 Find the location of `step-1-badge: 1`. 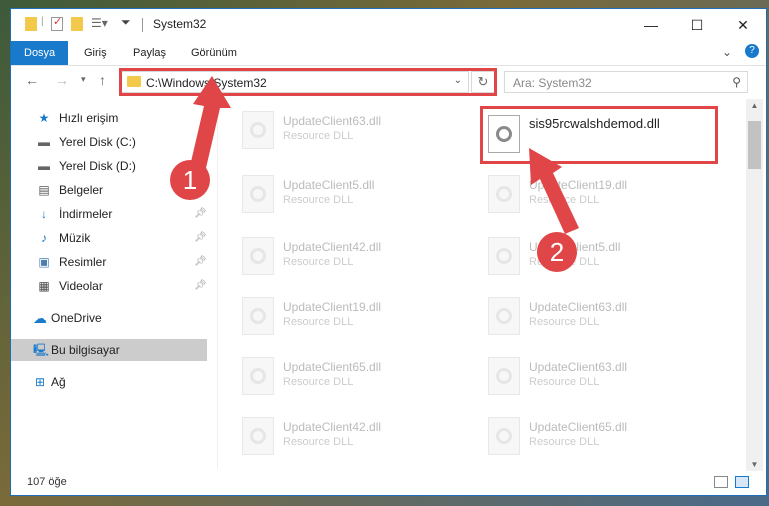

step-1-badge: 1 is located at coordinates (190, 180).